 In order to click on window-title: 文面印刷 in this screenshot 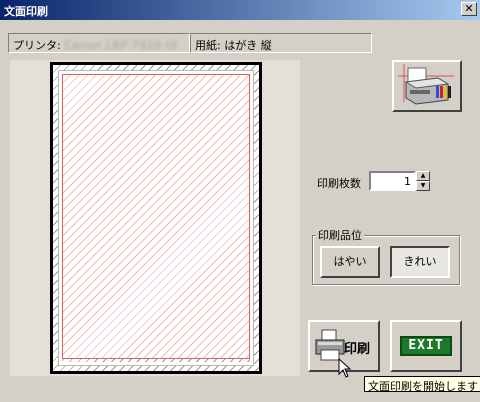, I will do `click(26, 11)`.